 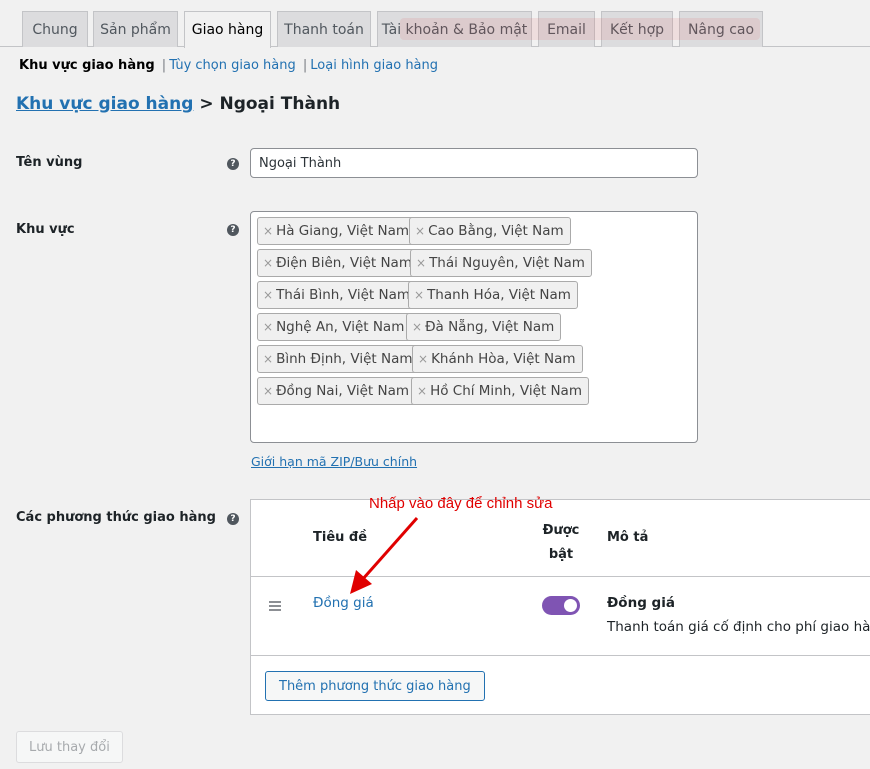 I want to click on limit-zip-link: Giới hạn mã ZIP/Bưu chính, so click(x=334, y=461).